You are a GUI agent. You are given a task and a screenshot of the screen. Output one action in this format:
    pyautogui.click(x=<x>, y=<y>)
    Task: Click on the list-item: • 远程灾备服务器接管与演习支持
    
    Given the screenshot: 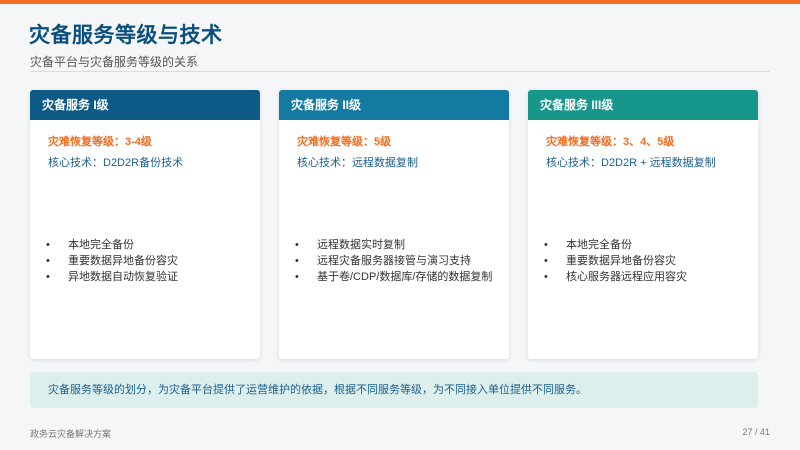 What is the action you would take?
    pyautogui.click(x=393, y=261)
    